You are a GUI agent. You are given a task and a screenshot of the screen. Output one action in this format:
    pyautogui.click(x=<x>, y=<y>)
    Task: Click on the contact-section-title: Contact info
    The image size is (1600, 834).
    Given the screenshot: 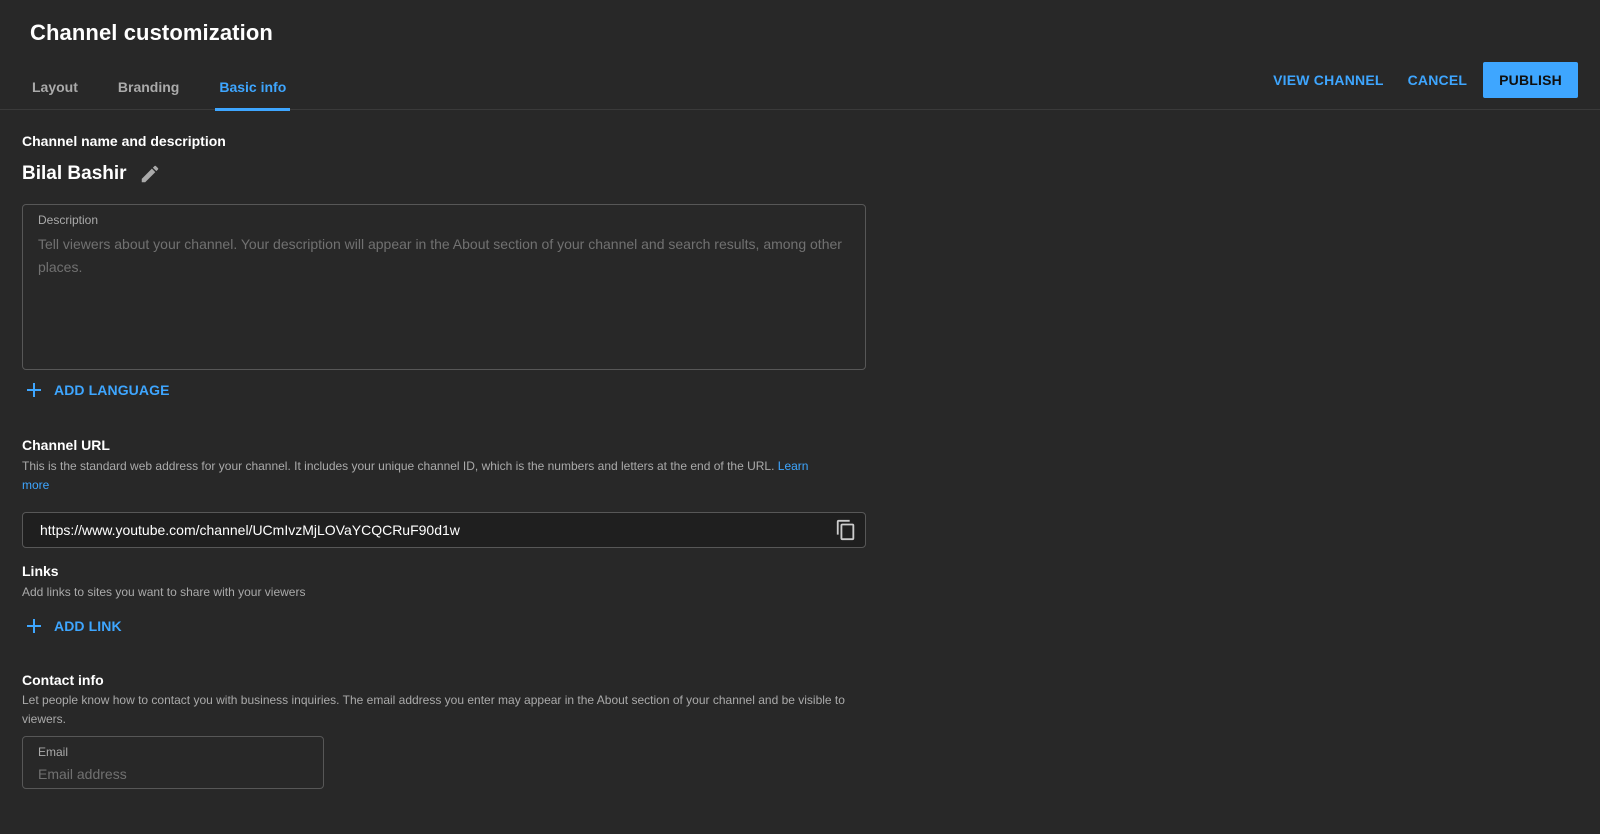 What is the action you would take?
    pyautogui.click(x=63, y=680)
    